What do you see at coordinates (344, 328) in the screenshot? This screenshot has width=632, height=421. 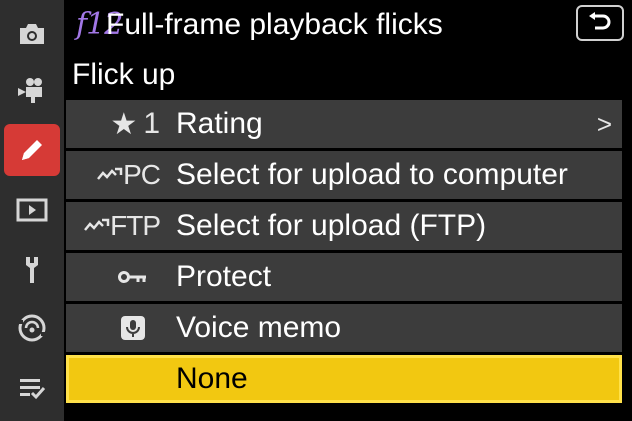 I see `option-voice-memo: Voice memo` at bounding box center [344, 328].